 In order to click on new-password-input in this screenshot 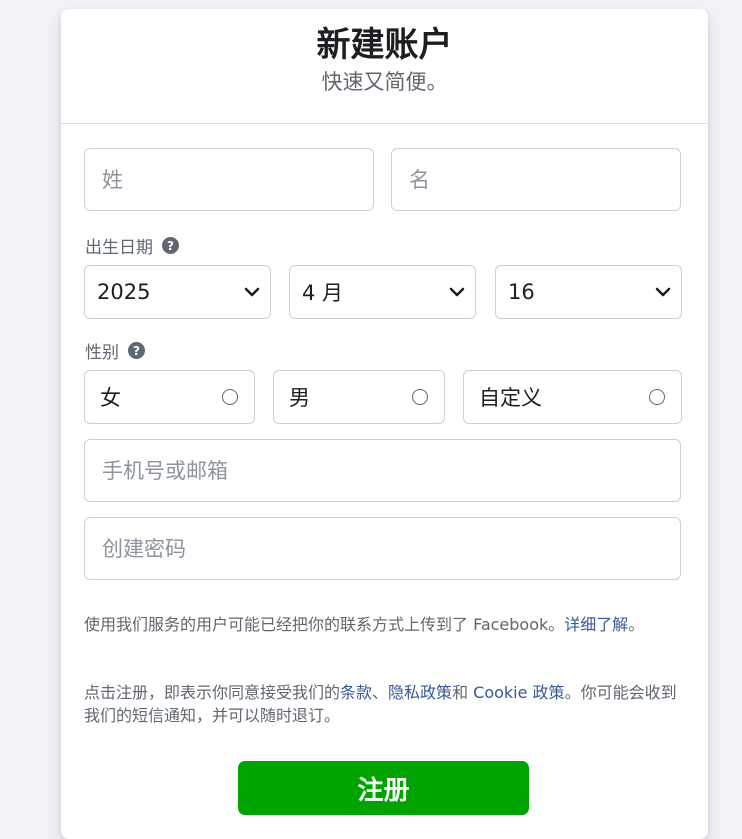, I will do `click(382, 548)`.